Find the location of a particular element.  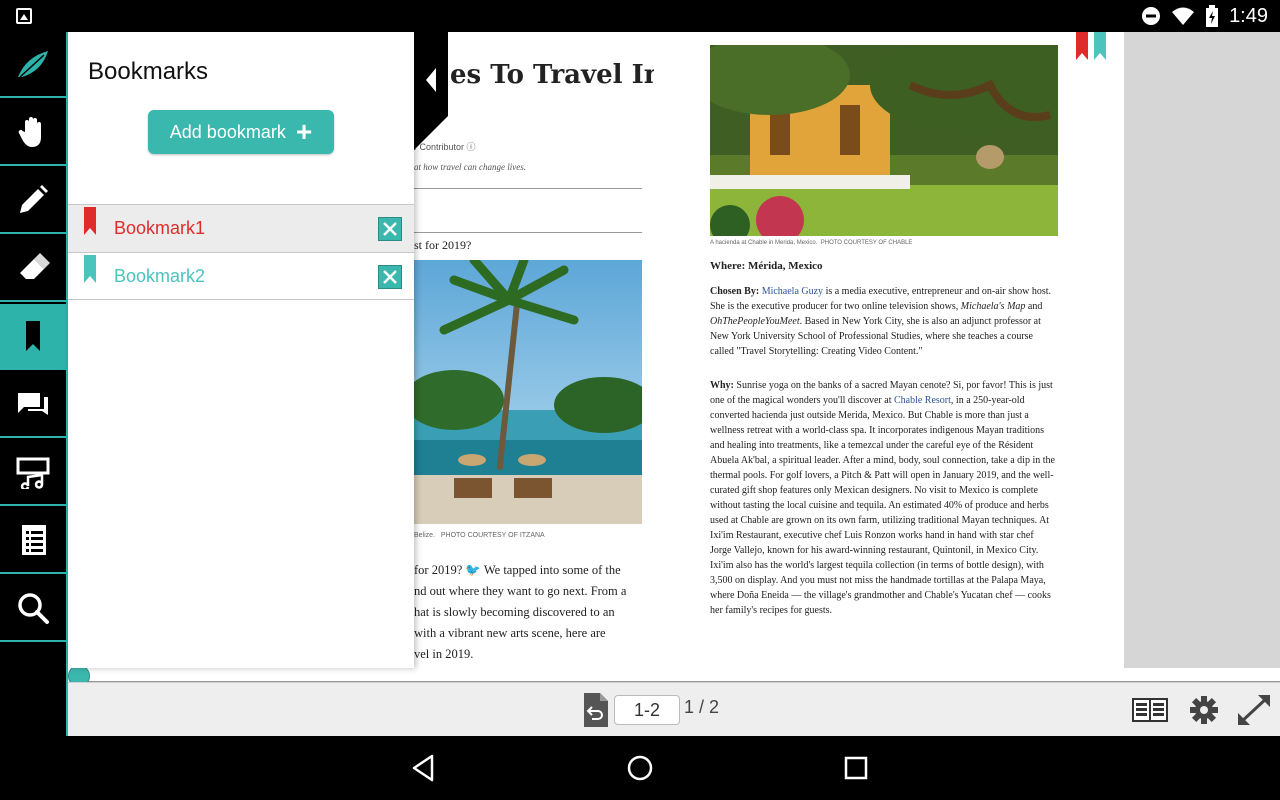

plus-icon: + is located at coordinates (304, 131).